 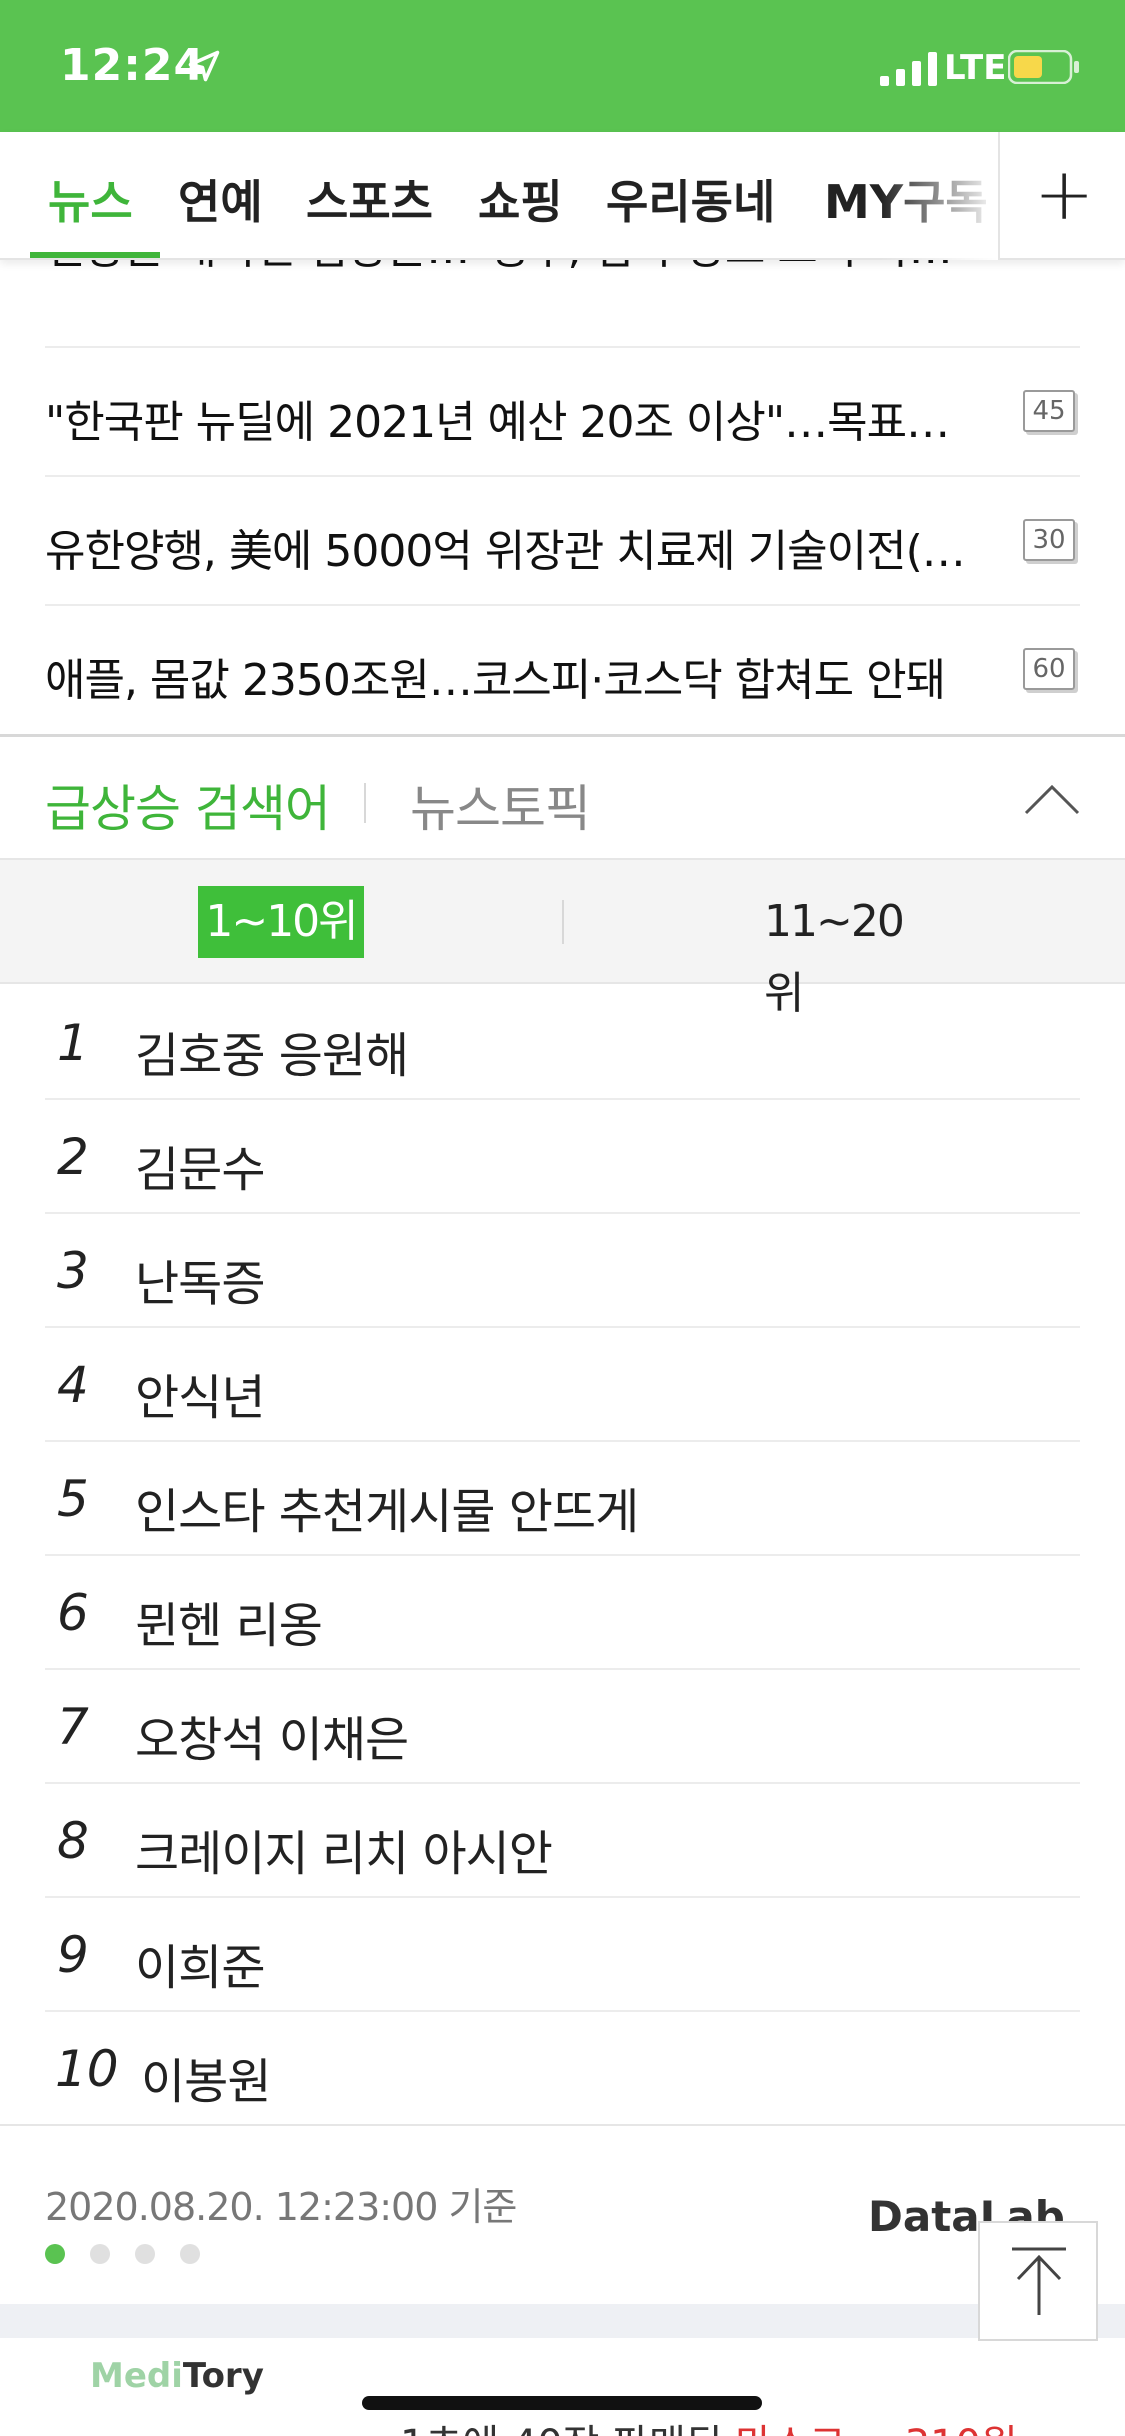 What do you see at coordinates (690, 199) in the screenshot?
I see `tab-neighborhood: 우리동네` at bounding box center [690, 199].